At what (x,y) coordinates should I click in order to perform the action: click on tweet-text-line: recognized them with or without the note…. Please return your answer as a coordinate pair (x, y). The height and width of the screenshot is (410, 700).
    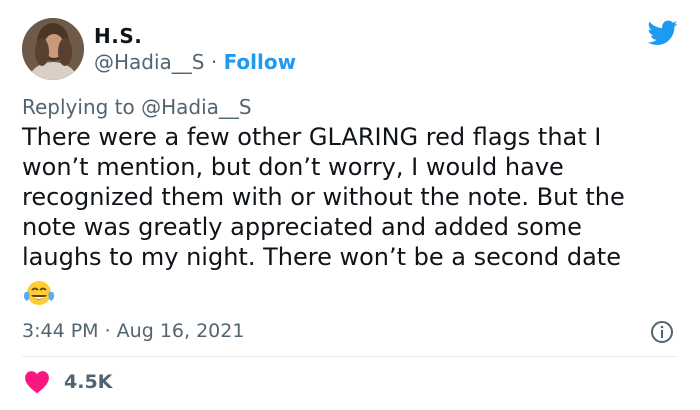
    Looking at the image, I should click on (323, 197).